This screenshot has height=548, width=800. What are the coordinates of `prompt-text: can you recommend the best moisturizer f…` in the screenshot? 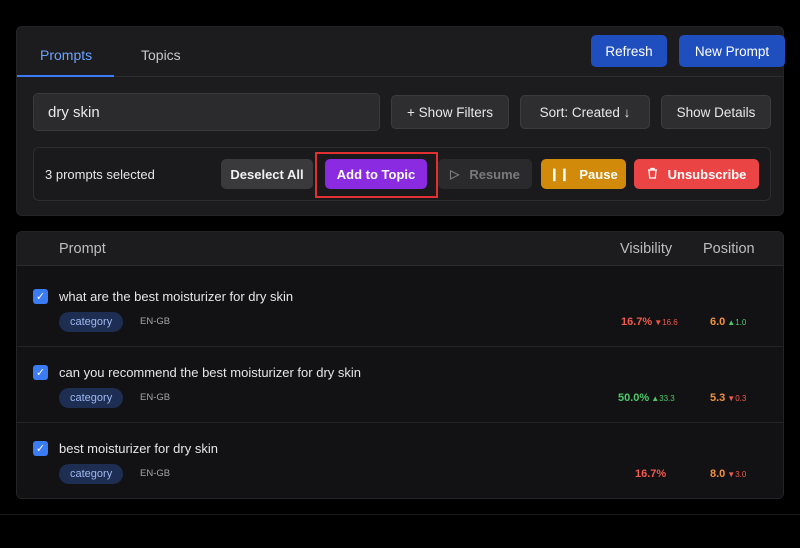 It's located at (210, 372).